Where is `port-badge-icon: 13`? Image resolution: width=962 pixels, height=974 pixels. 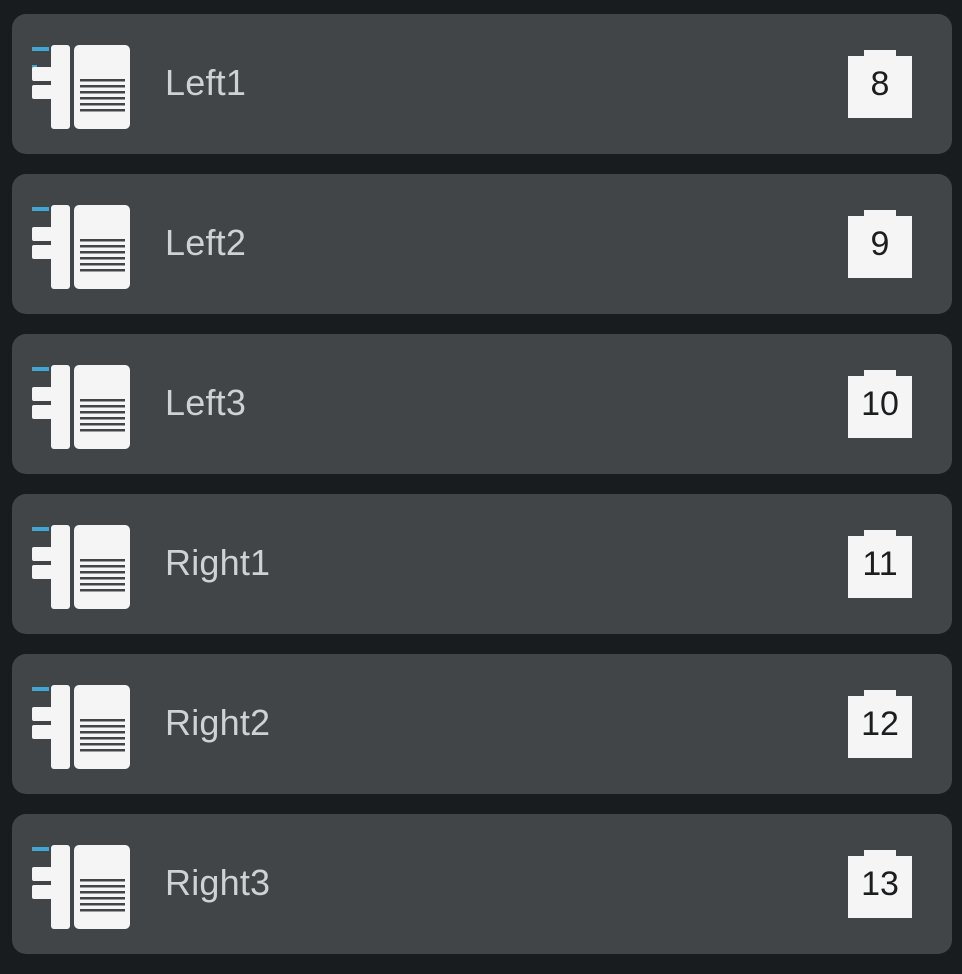
port-badge-icon: 13 is located at coordinates (880, 884).